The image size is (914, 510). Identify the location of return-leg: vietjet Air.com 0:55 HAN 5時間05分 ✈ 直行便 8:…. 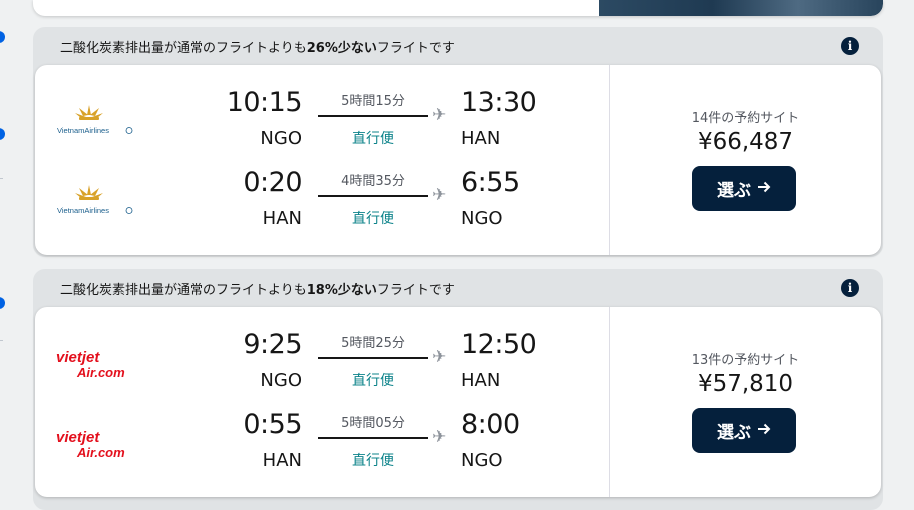
(322, 444).